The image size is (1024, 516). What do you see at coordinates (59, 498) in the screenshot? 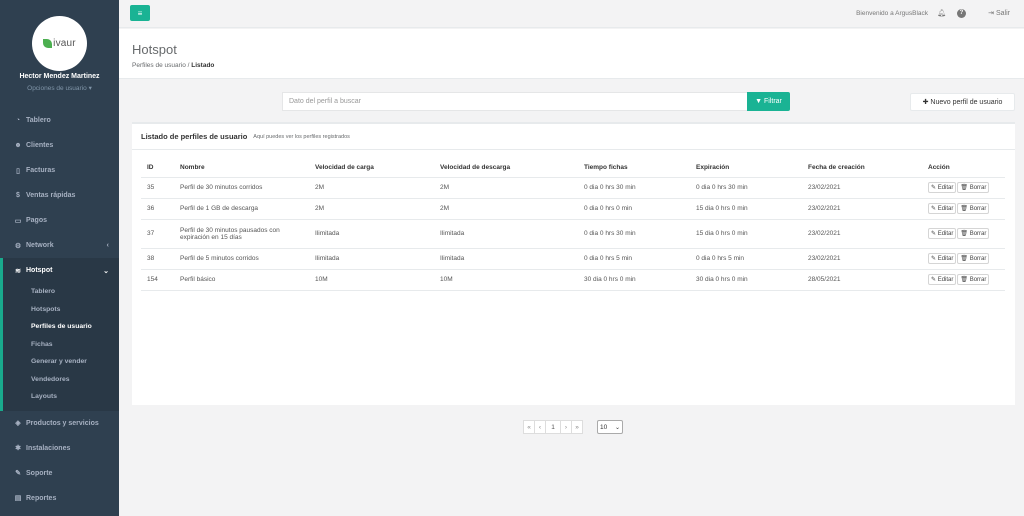
I see `sidebar-item-reportes: ▤ Reportes` at bounding box center [59, 498].